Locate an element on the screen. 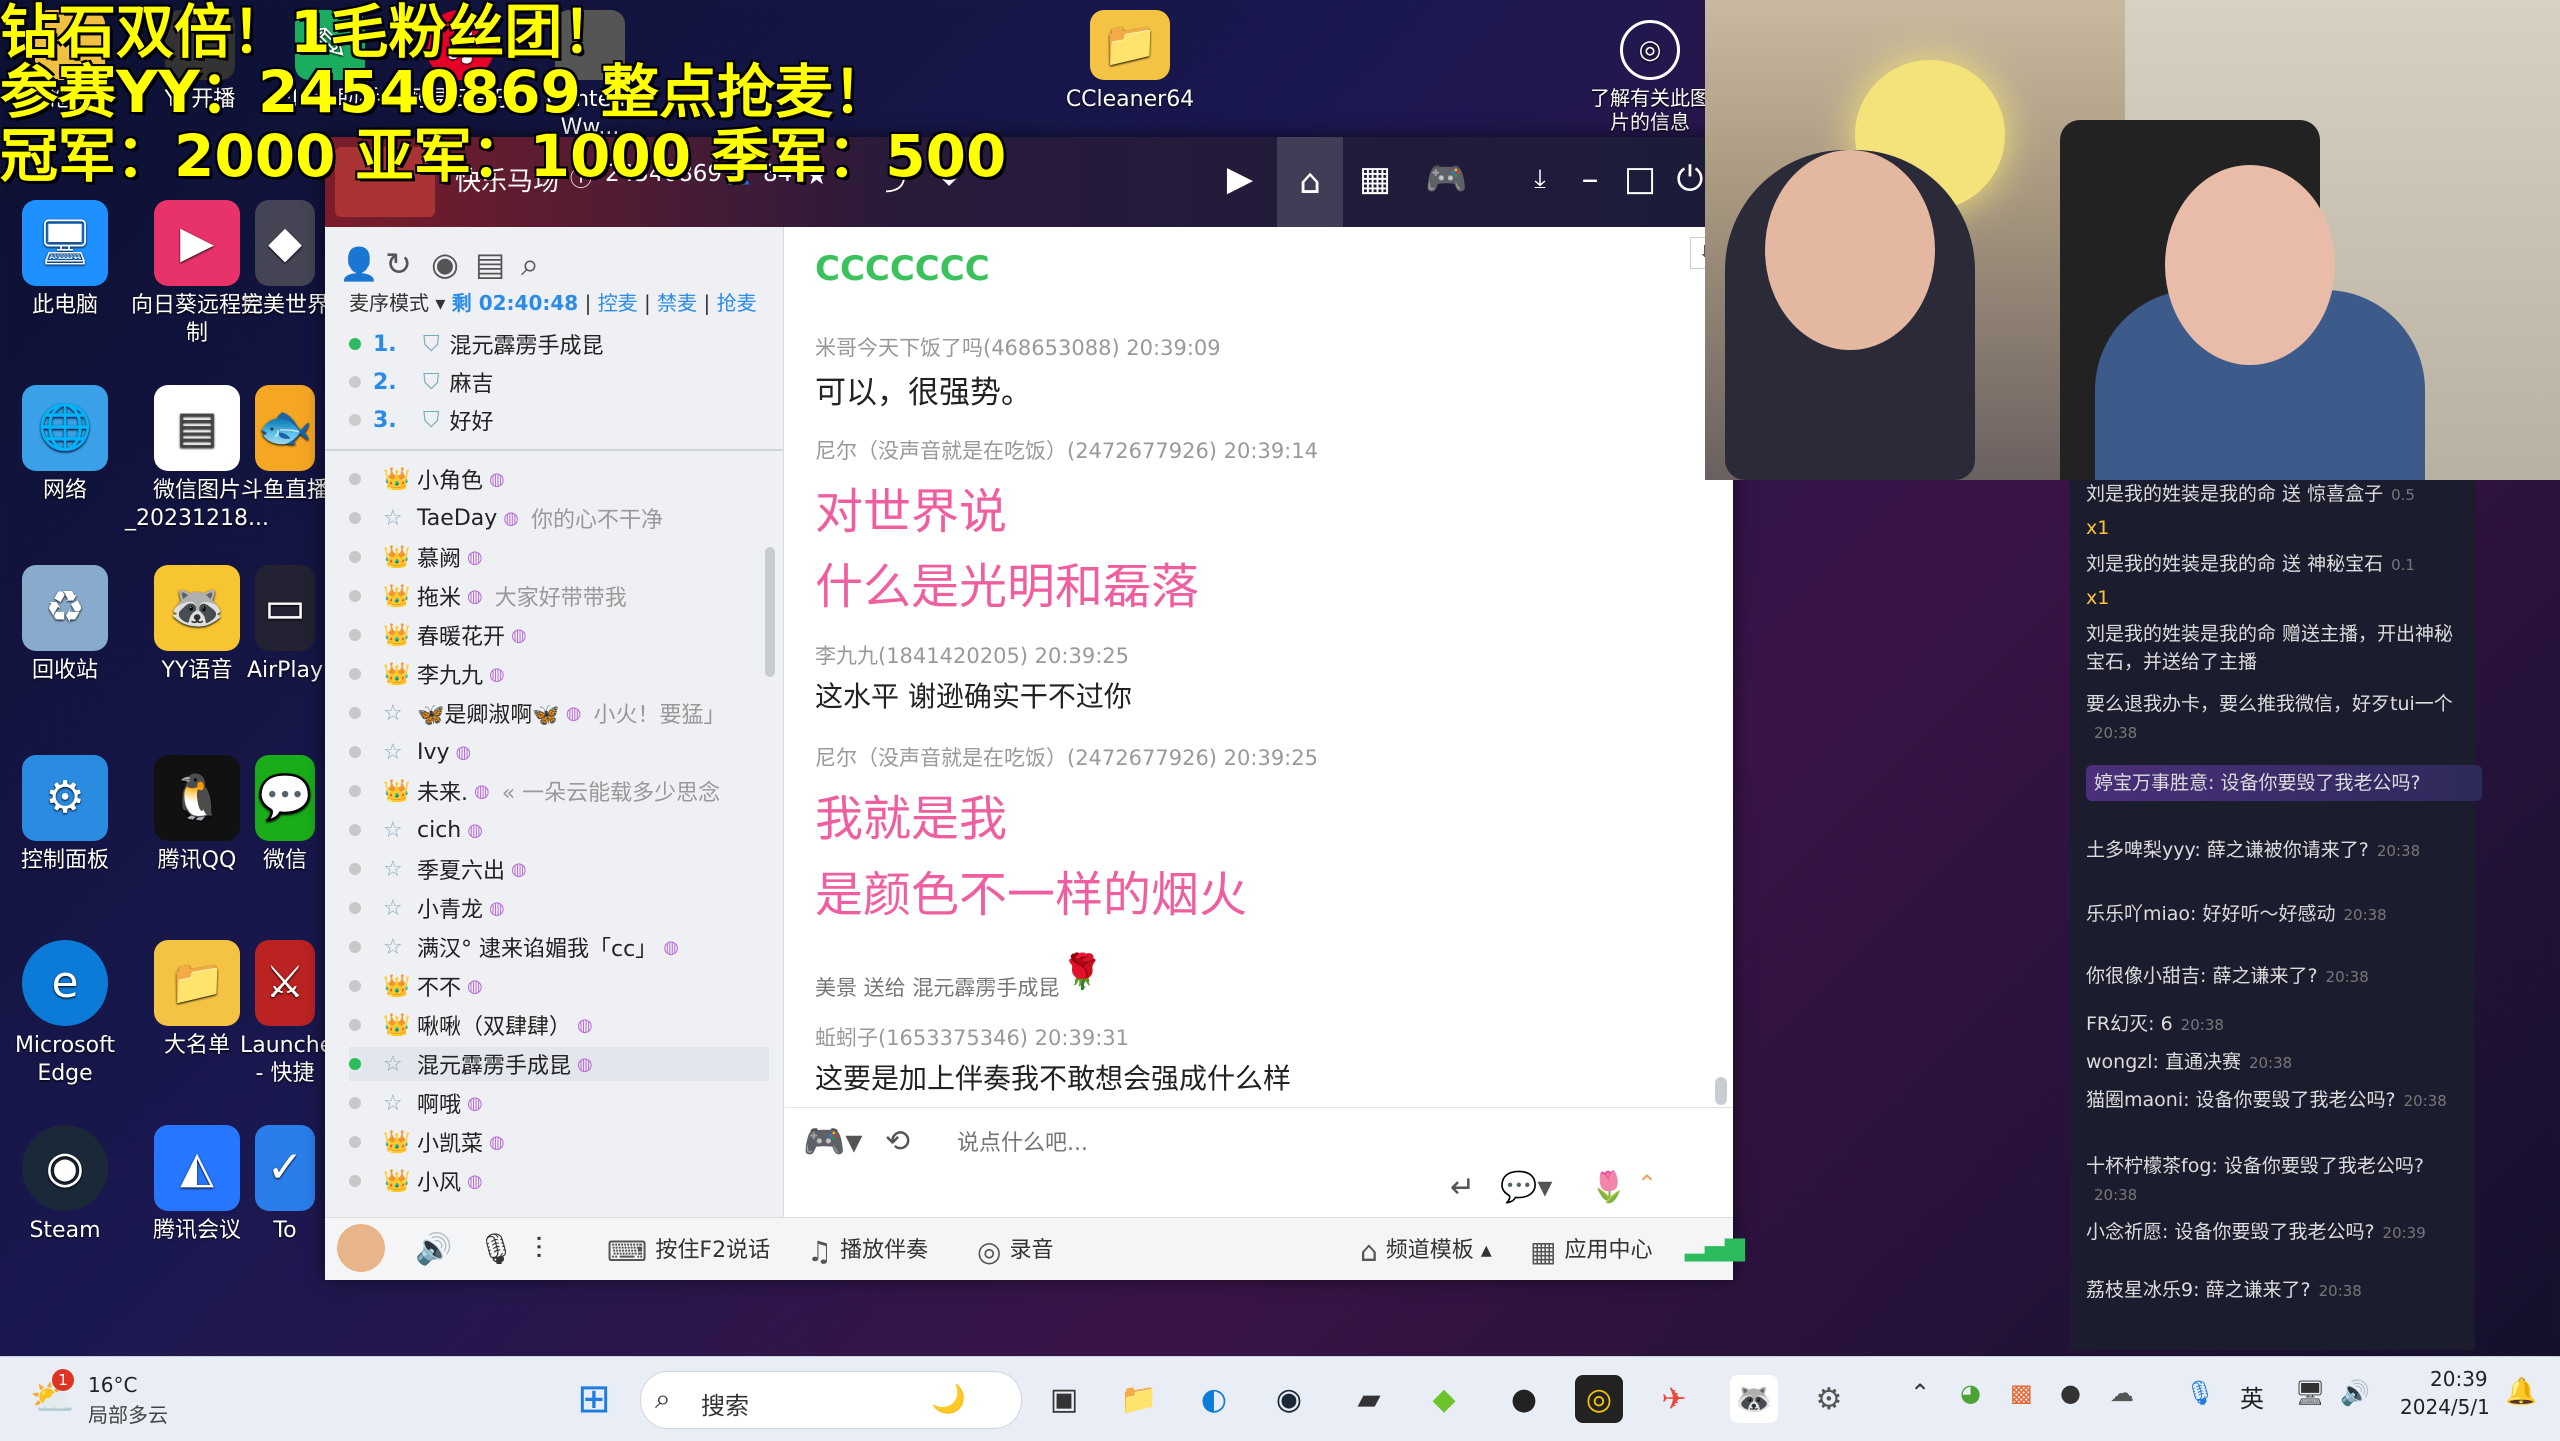 The height and width of the screenshot is (1441, 2560). desktop-icon-wechat: 💬 微信 is located at coordinates (285, 815).